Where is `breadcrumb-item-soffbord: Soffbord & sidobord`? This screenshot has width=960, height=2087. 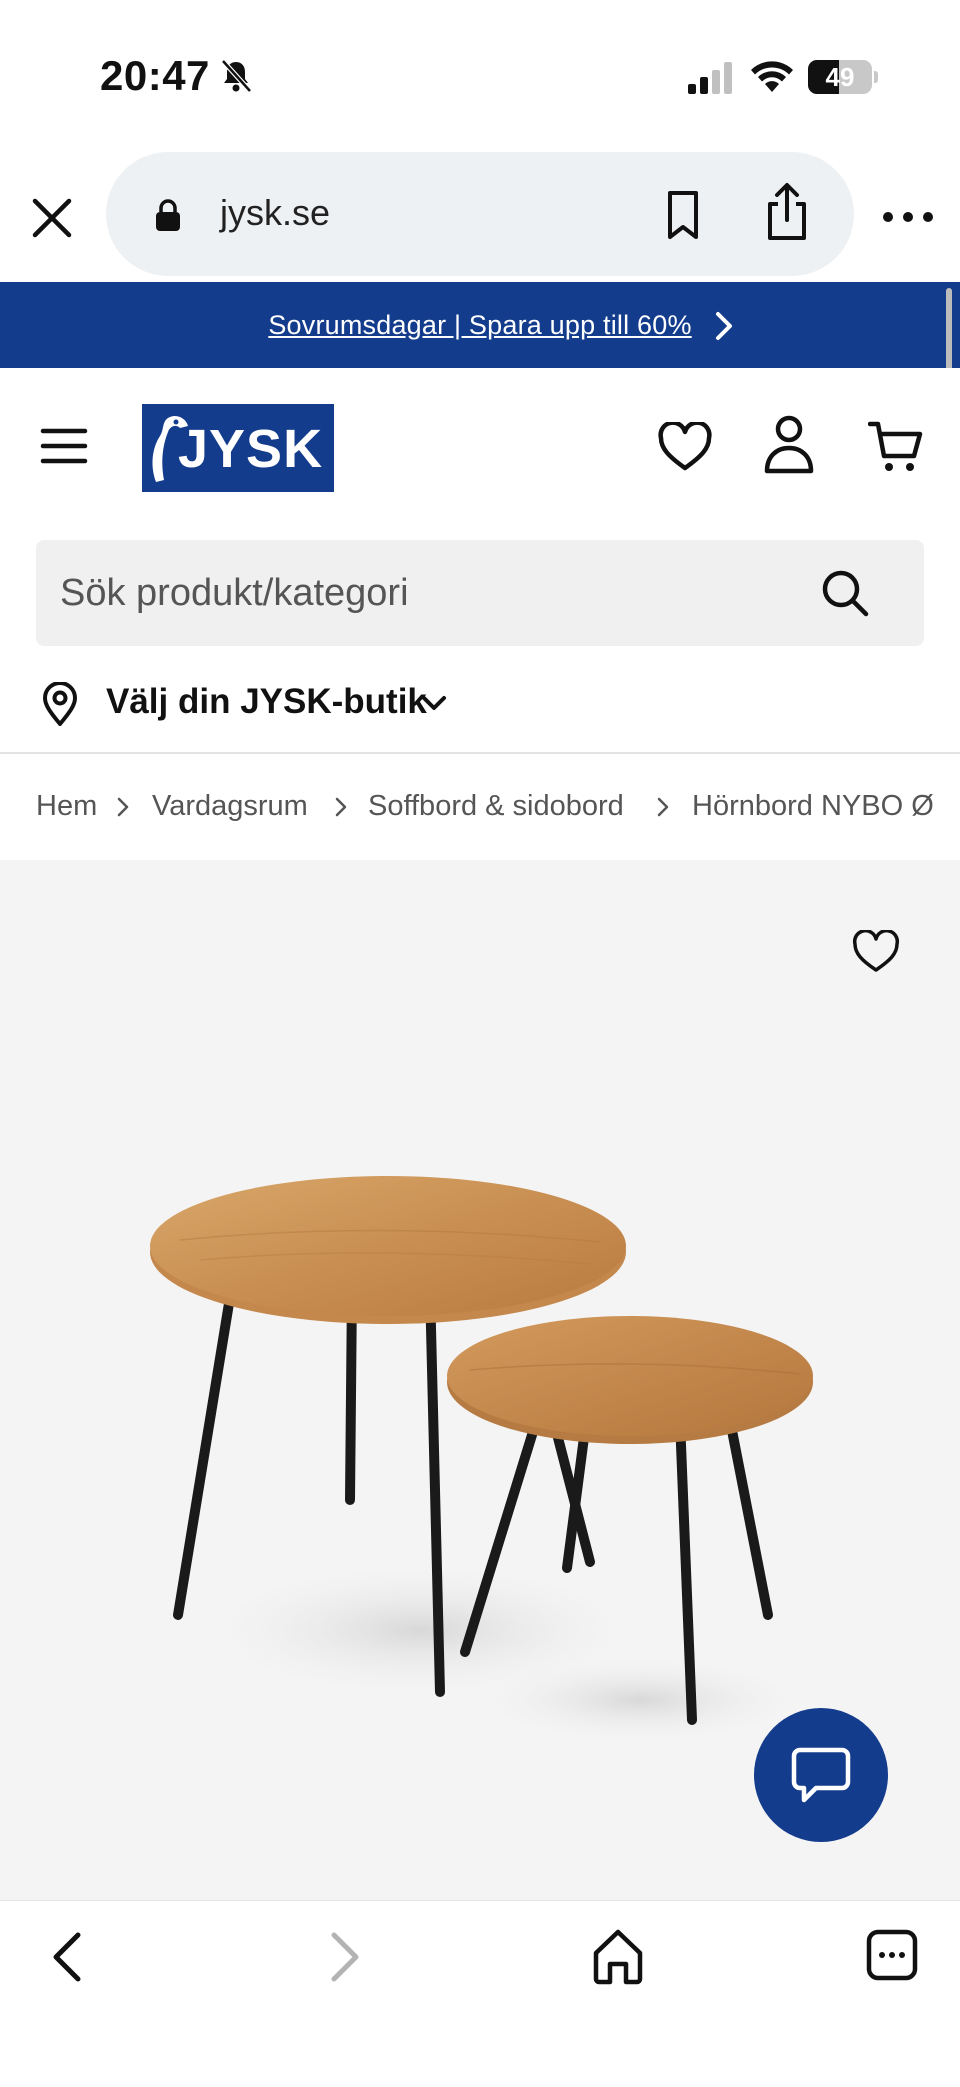
breadcrumb-item-soffbord: Soffbord & sidobord is located at coordinates (496, 806).